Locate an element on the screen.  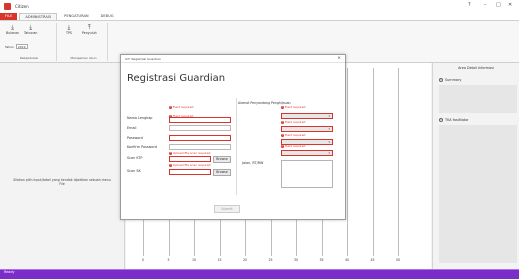
tahunan-button: ⤓ Tahunan is located at coordinates (31, 30).